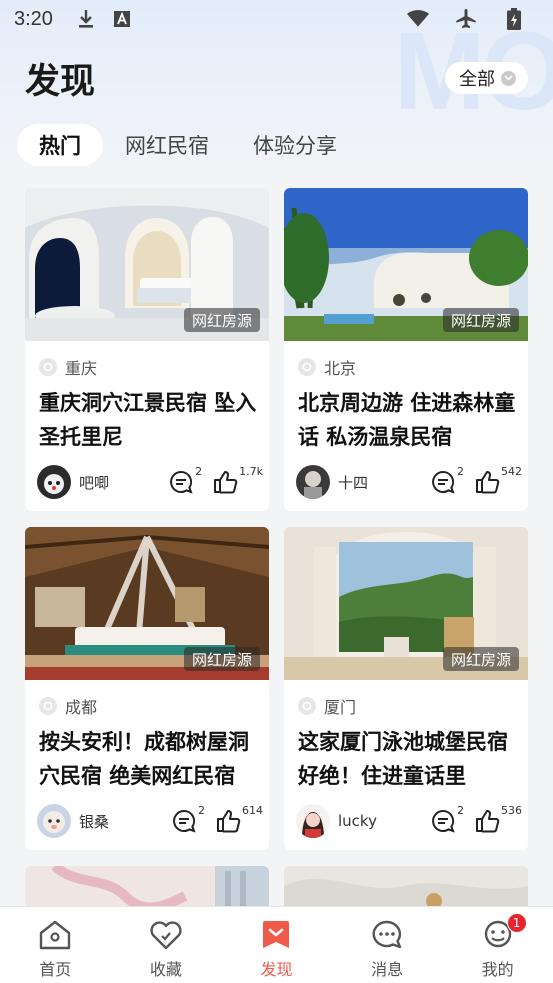 This screenshot has width=553, height=983. I want to click on nav-label: 收藏, so click(165, 969).